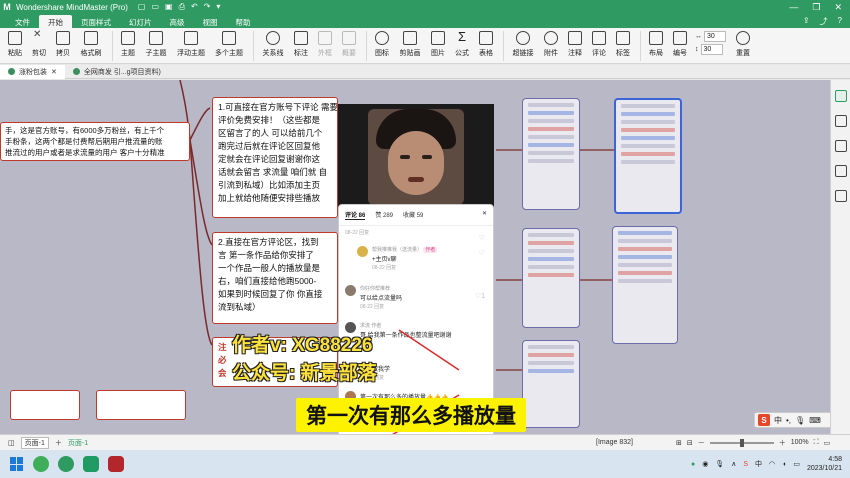  I want to click on vertical-spacing-icon: ↕, so click(697, 49).